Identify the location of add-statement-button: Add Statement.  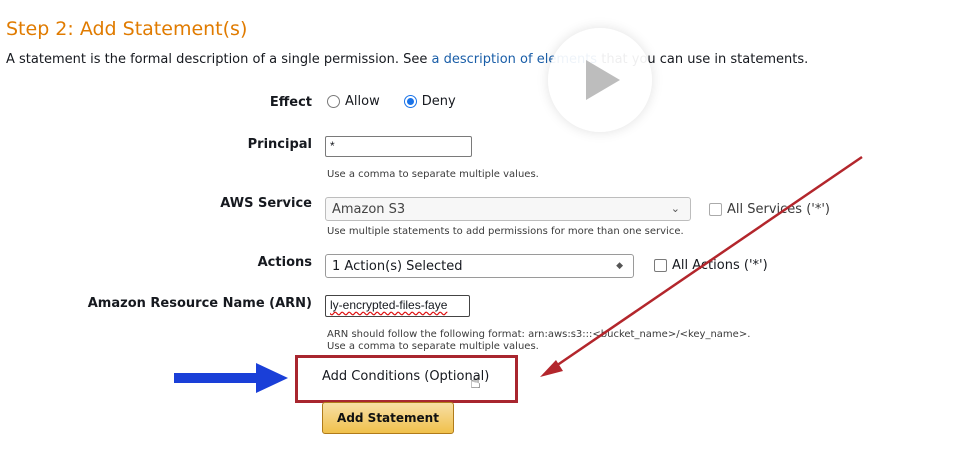
(388, 418).